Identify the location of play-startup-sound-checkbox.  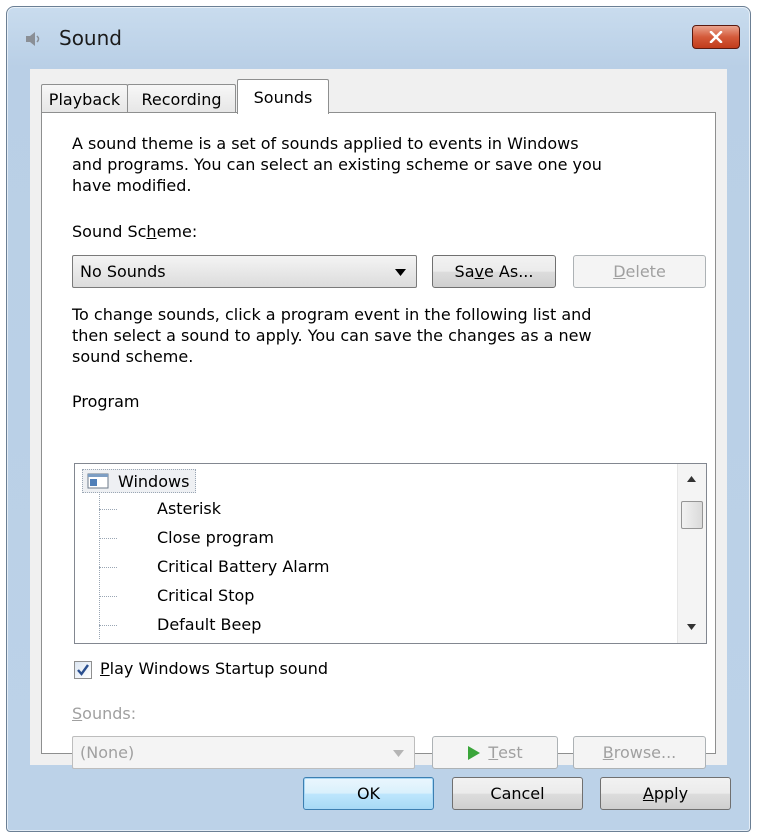
(83, 670).